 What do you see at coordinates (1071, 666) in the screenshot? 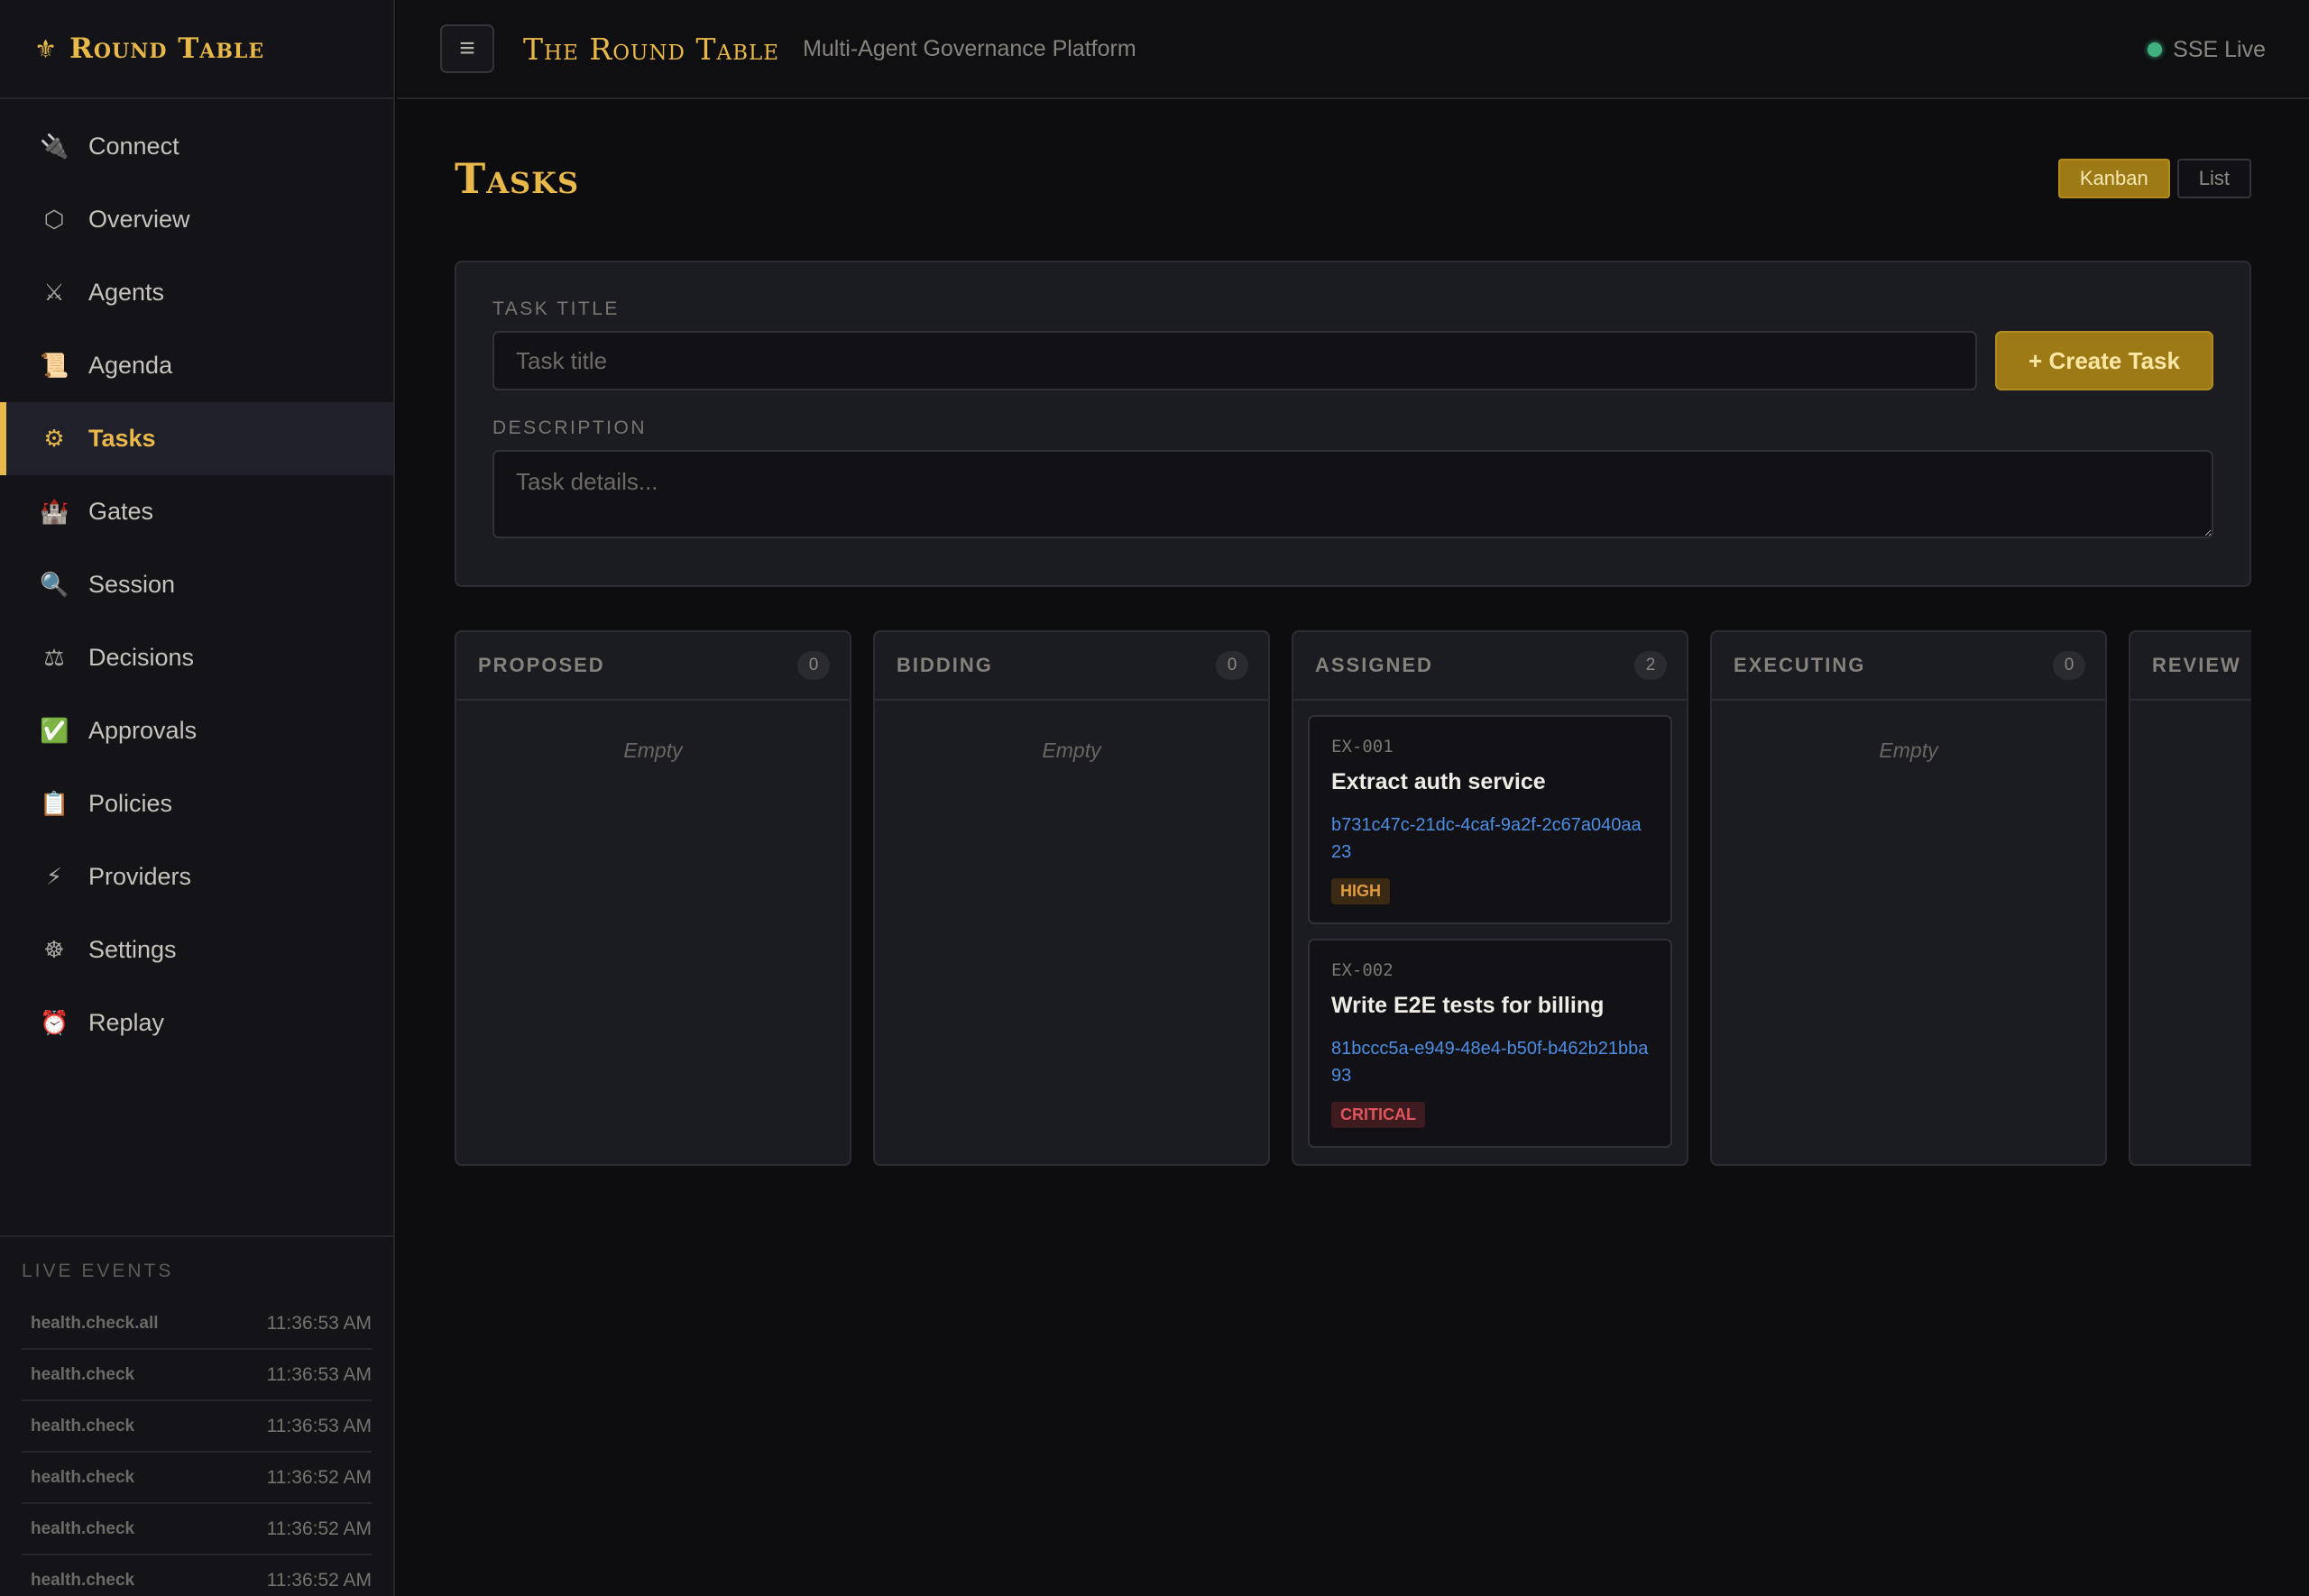
I see `column-header: BIDDING 0` at bounding box center [1071, 666].